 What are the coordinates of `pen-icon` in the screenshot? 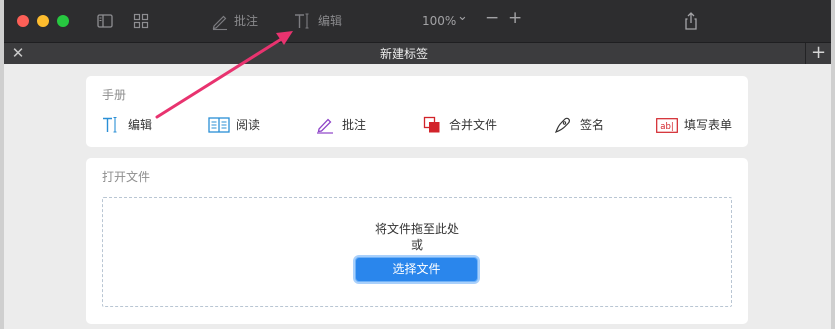 It's located at (325, 125).